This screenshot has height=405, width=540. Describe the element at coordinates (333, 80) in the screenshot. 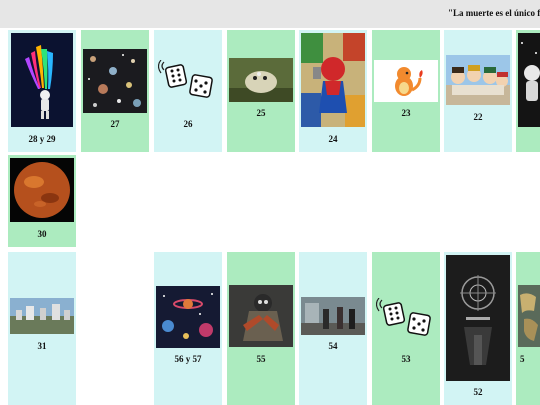

I see `comic-heroes-image` at that location.